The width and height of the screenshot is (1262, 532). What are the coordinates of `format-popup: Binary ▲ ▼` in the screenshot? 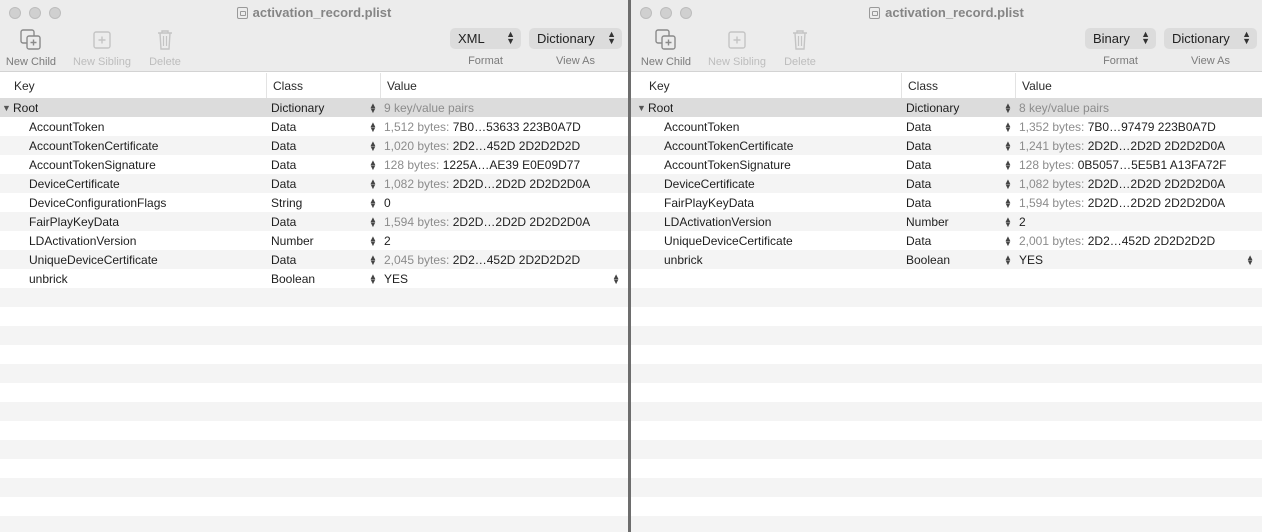 It's located at (1120, 38).